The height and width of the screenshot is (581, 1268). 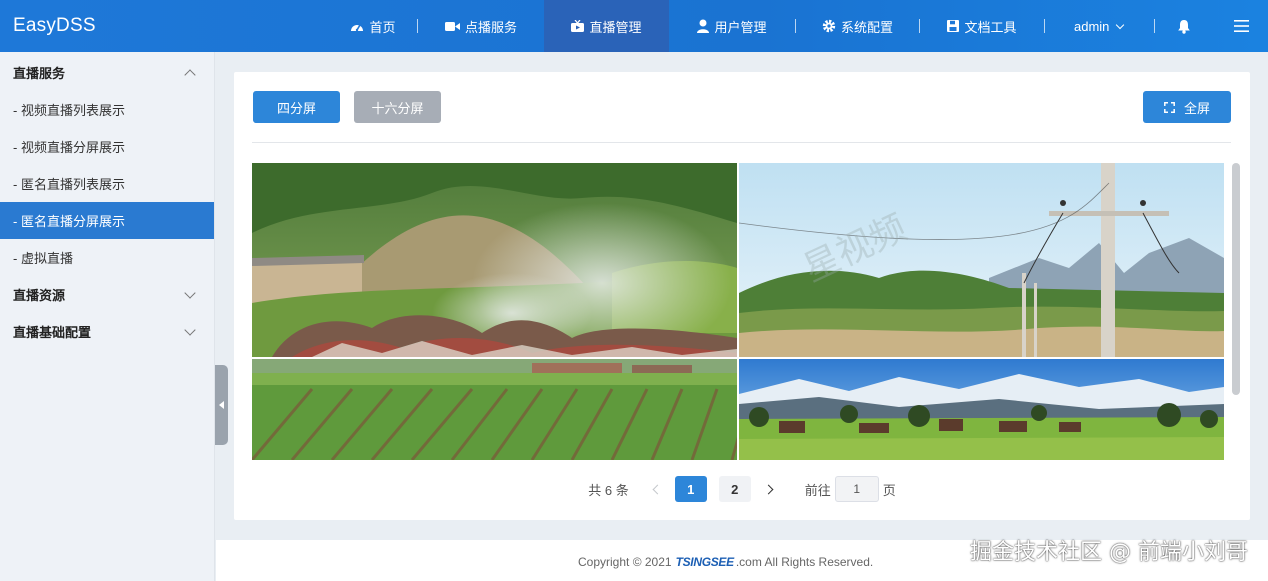 I want to click on nav-item-live: 直播管理, so click(x=606, y=26).